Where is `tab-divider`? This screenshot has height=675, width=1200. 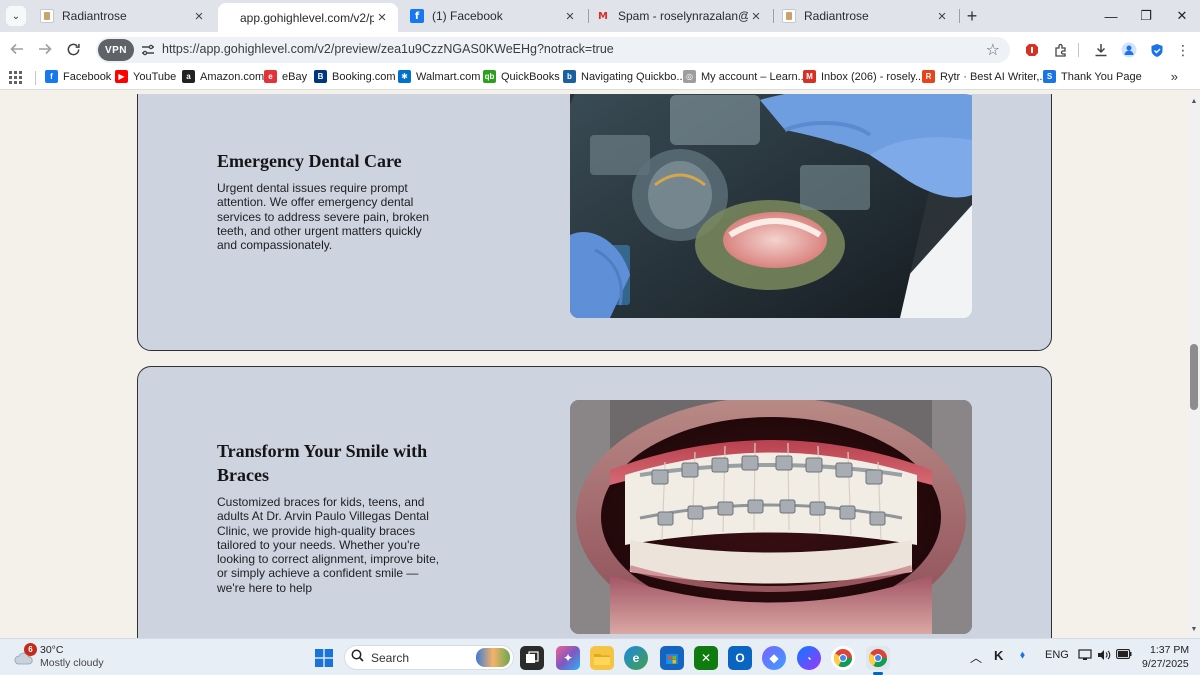
tab-divider is located at coordinates (959, 16).